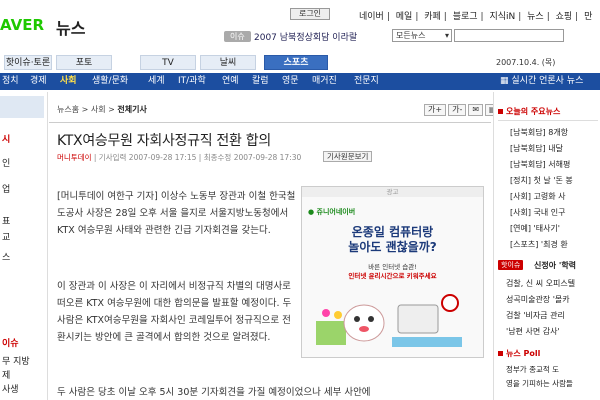 The height and width of the screenshot is (400, 600). Describe the element at coordinates (6, 138) in the screenshot. I see `left-item: 시` at that location.